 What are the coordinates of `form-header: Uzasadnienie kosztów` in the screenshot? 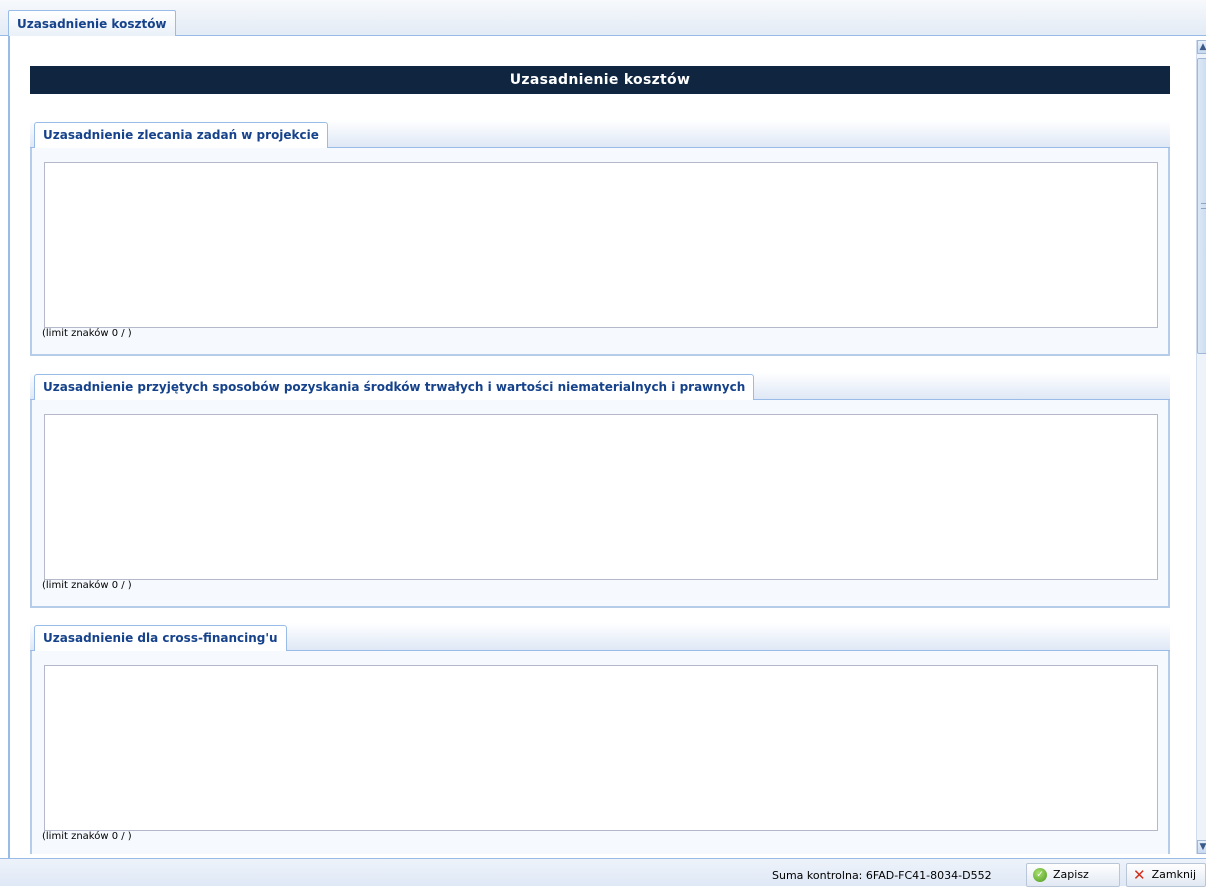 It's located at (600, 80).